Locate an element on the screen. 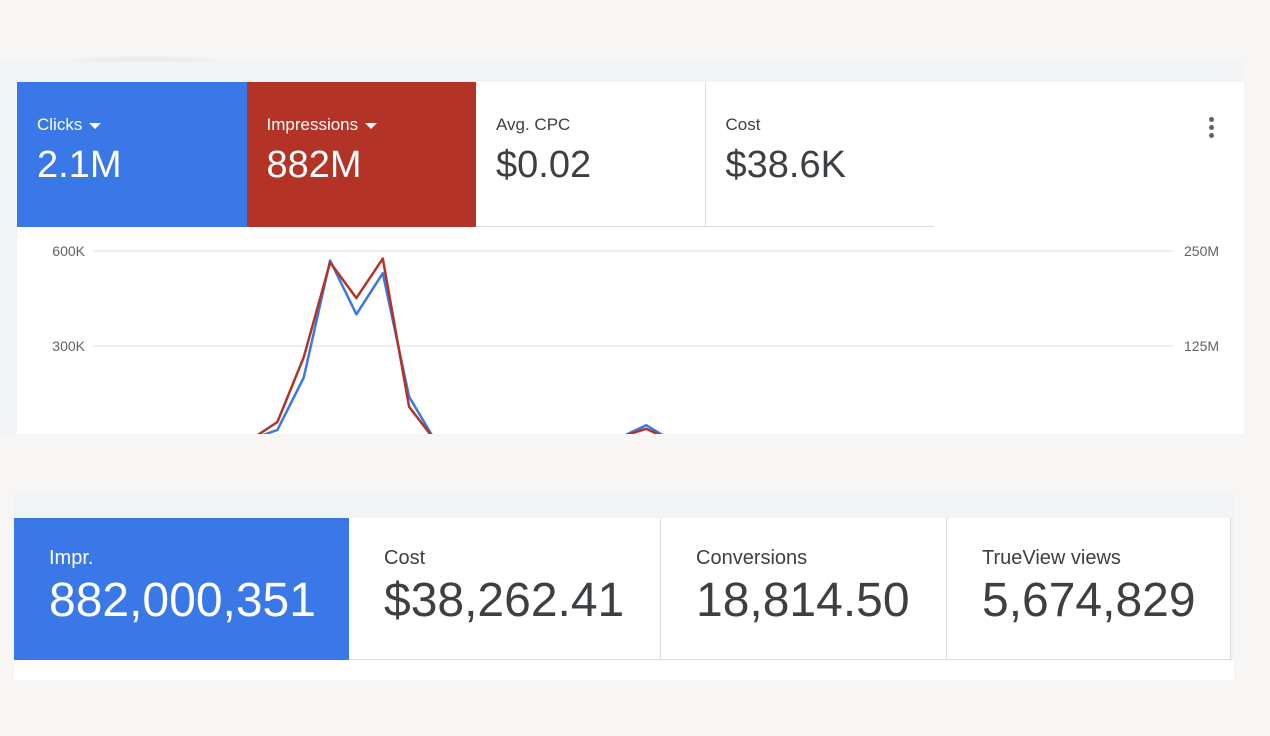 Image resolution: width=1270 pixels, height=736 pixels. scorecard-impr: Impr. 882,000,351 is located at coordinates (181, 589).